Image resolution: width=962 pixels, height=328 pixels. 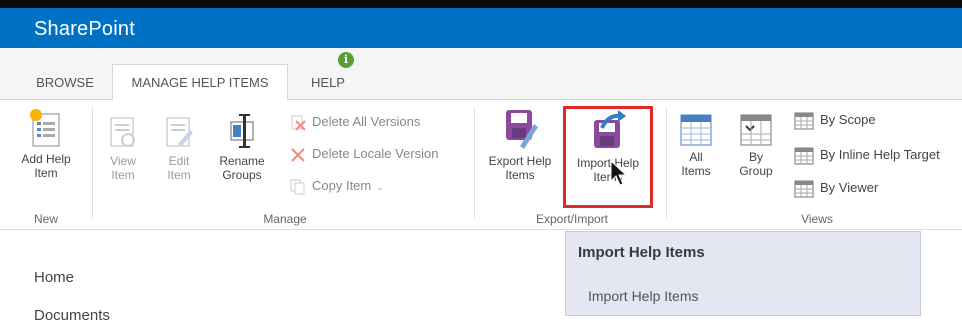 What do you see at coordinates (298, 123) in the screenshot?
I see `delete-all-versions-icon` at bounding box center [298, 123].